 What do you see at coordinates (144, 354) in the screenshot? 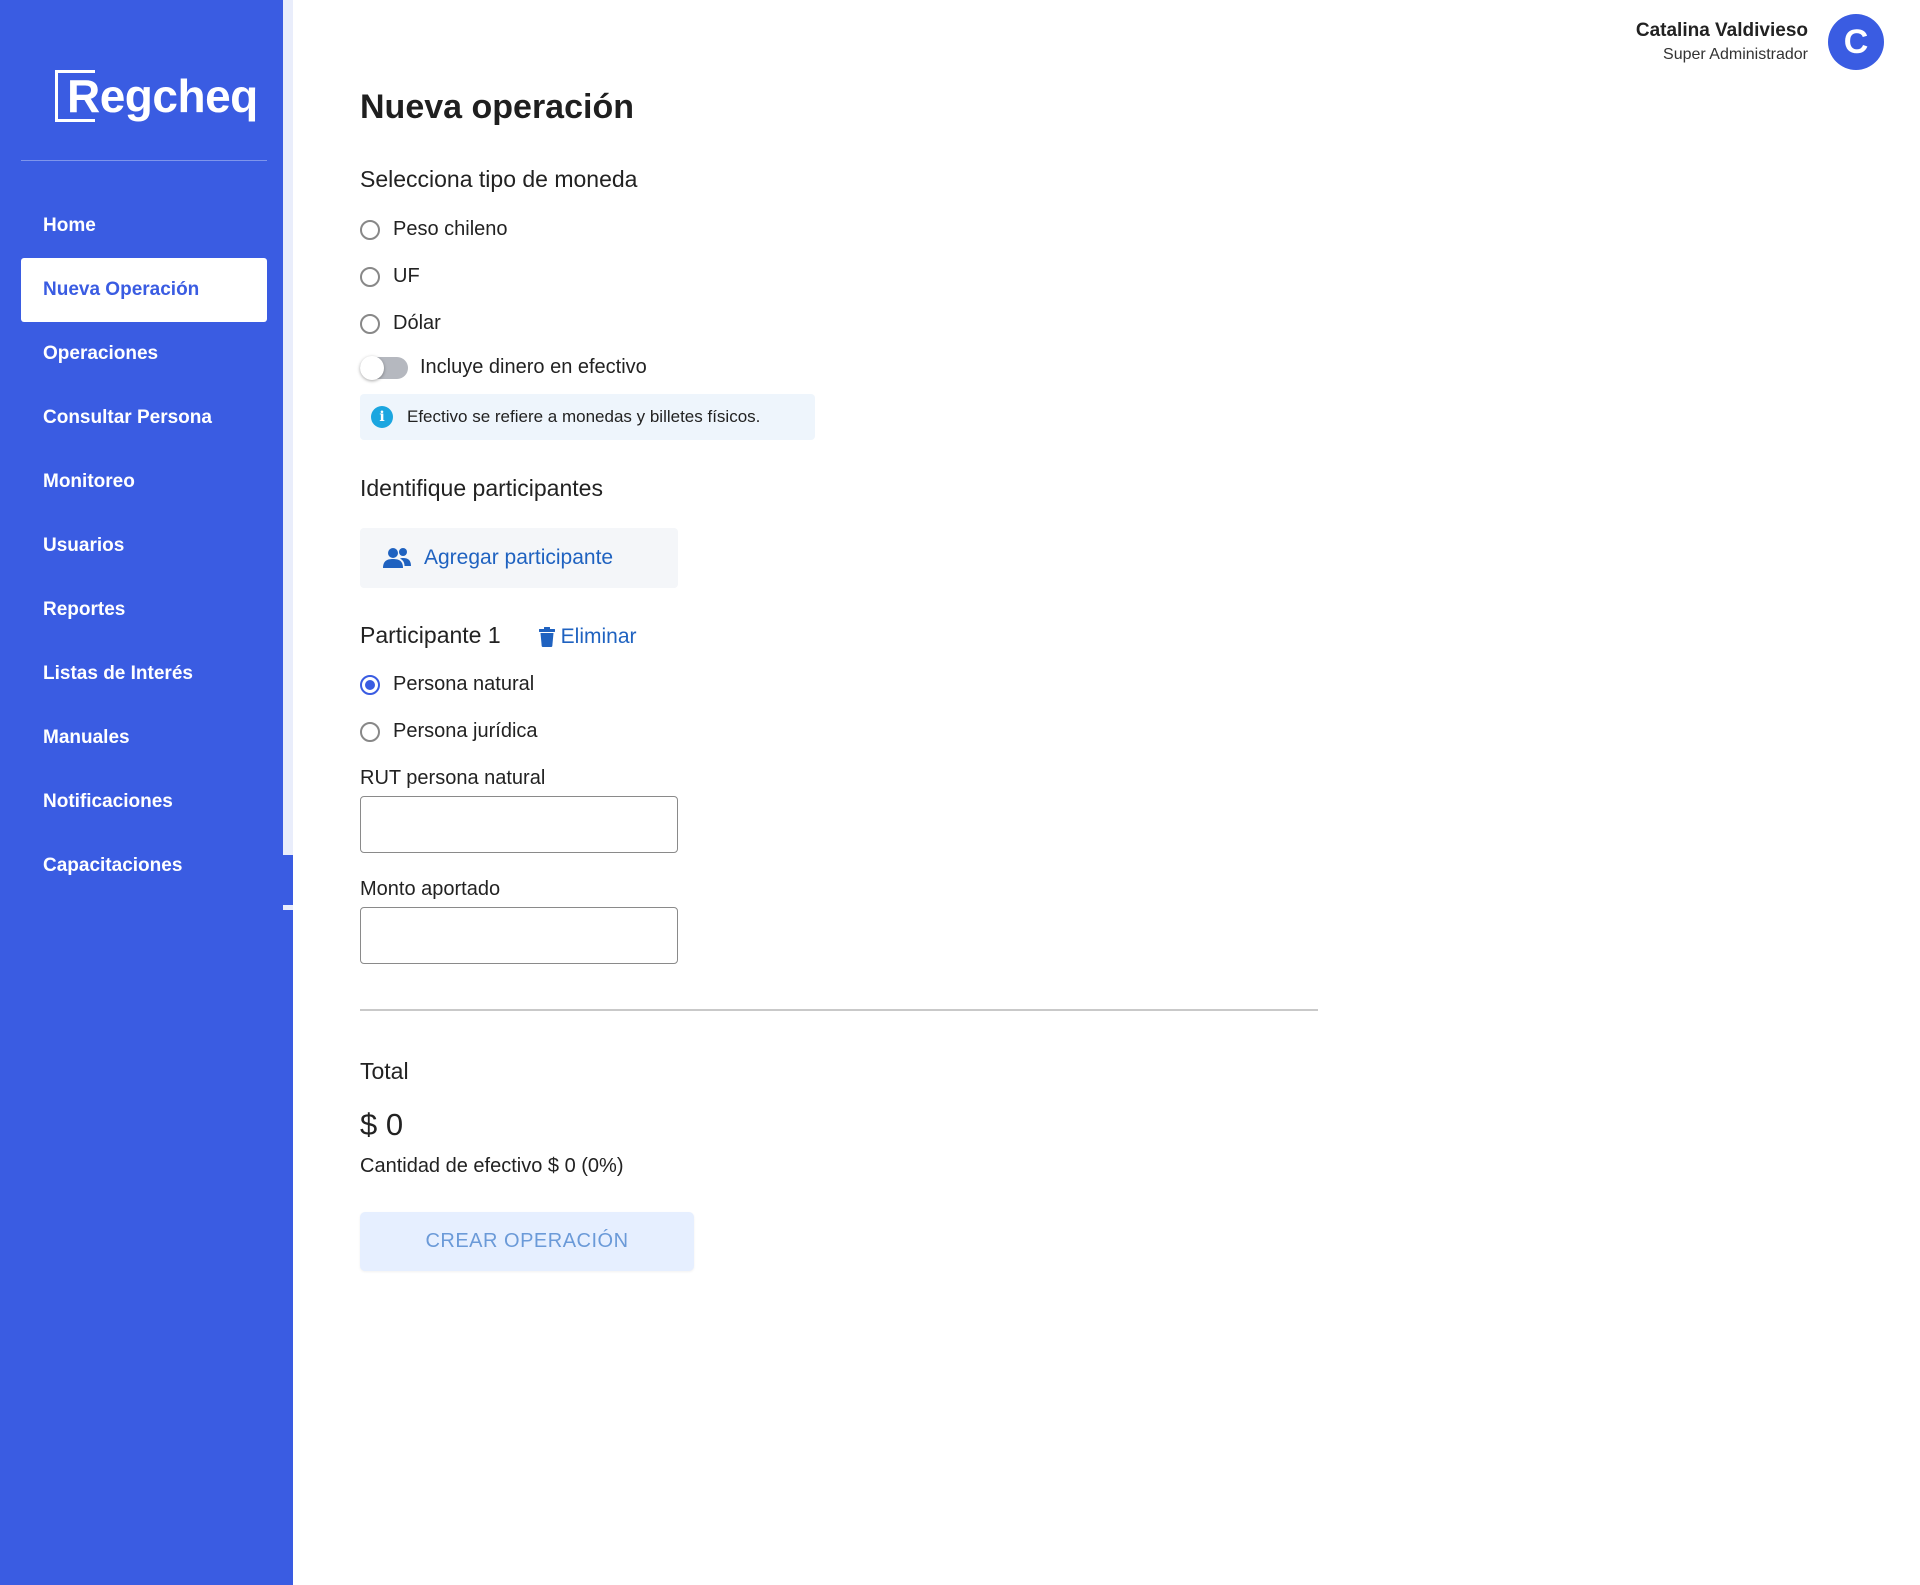
I see `sidebar-item-operaciones: Operaciones` at bounding box center [144, 354].